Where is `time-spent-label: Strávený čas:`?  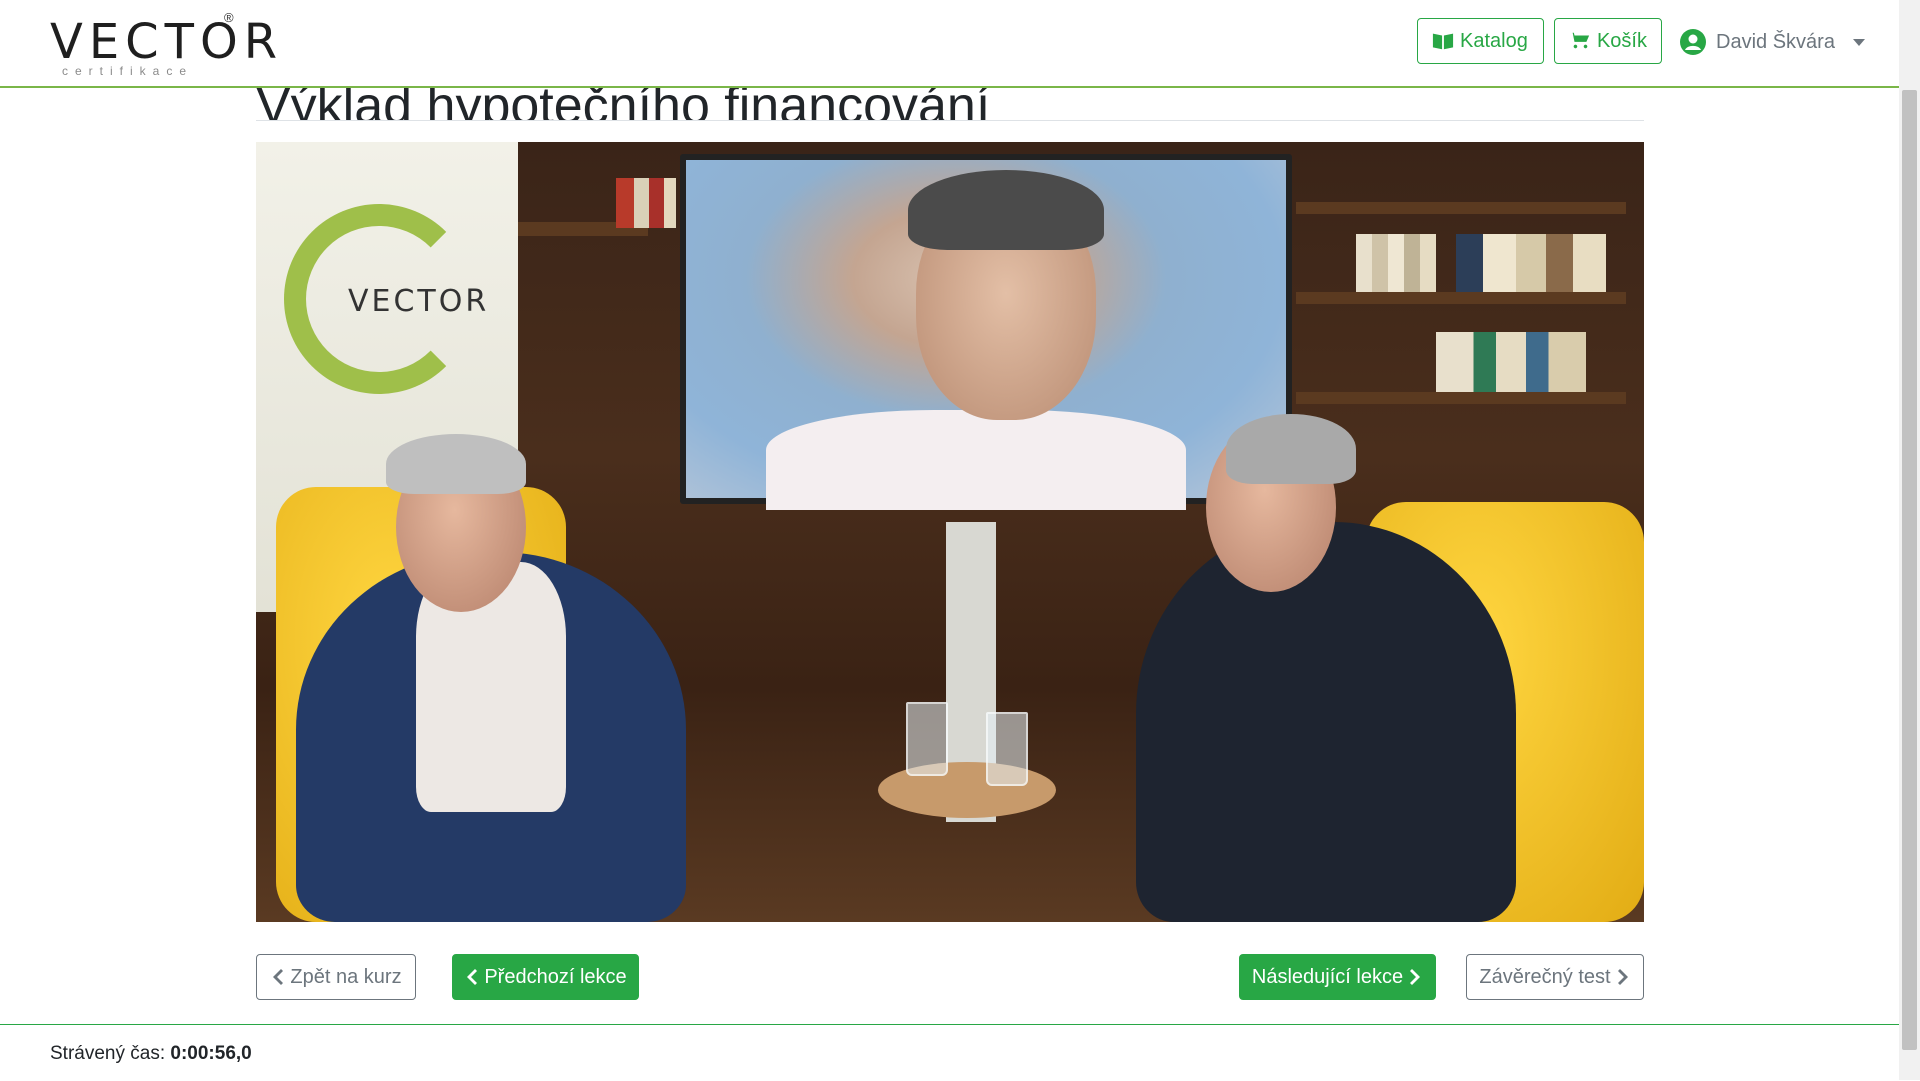
time-spent-label: Strávený čas: is located at coordinates (108, 1053).